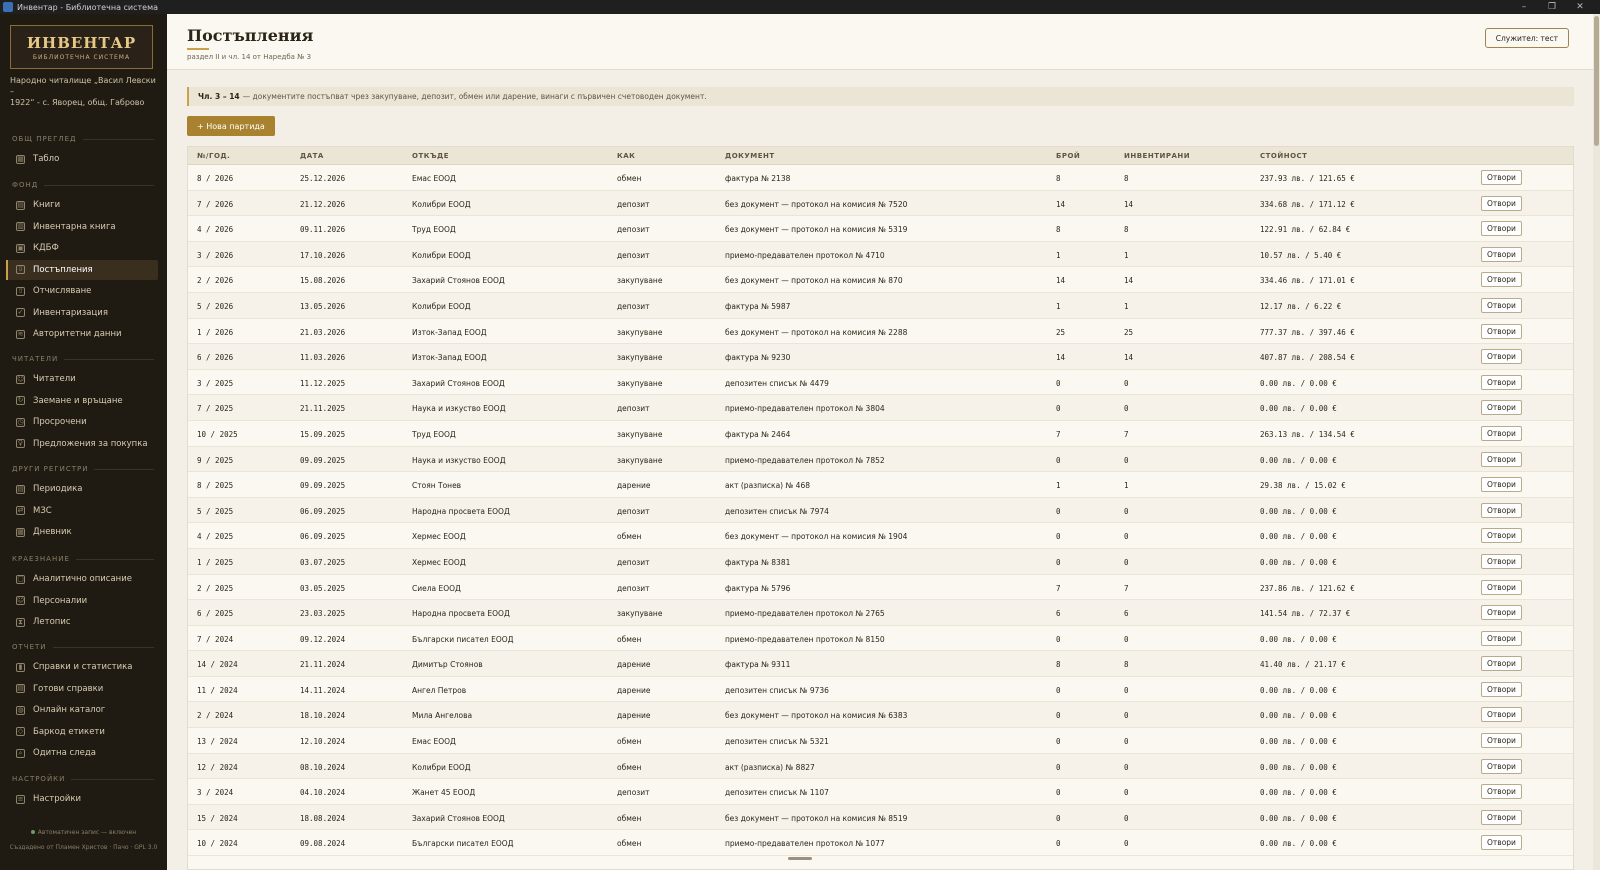 The width and height of the screenshot is (1600, 870). What do you see at coordinates (217, 818) in the screenshot?
I see `cell-number: 15 / 2024` at bounding box center [217, 818].